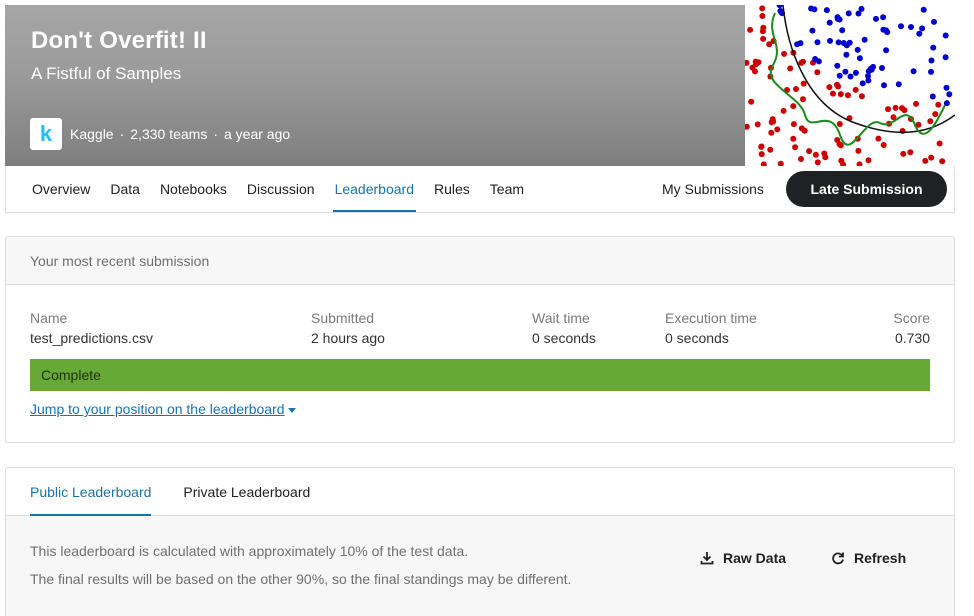 This screenshot has width=974, height=616. Describe the element at coordinates (348, 338) in the screenshot. I see `submitted-value: 2 hours ago` at that location.